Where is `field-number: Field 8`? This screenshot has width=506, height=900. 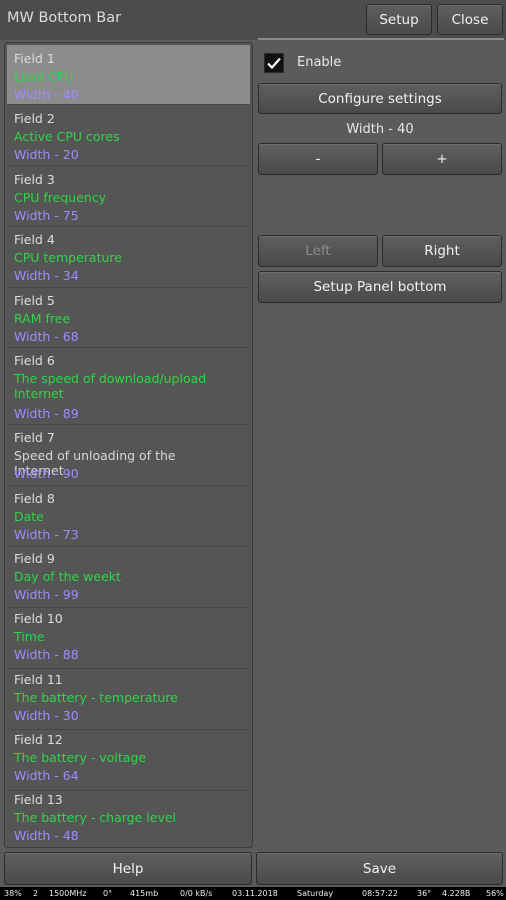 field-number: Field 8 is located at coordinates (34, 498).